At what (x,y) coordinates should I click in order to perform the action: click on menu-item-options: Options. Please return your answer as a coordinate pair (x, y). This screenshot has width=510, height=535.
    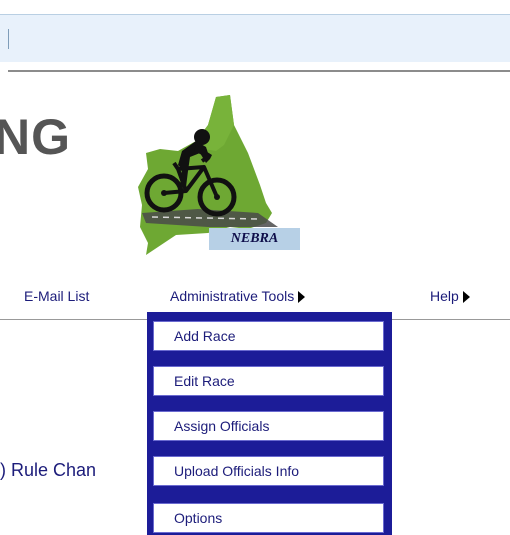
    Looking at the image, I should click on (268, 518).